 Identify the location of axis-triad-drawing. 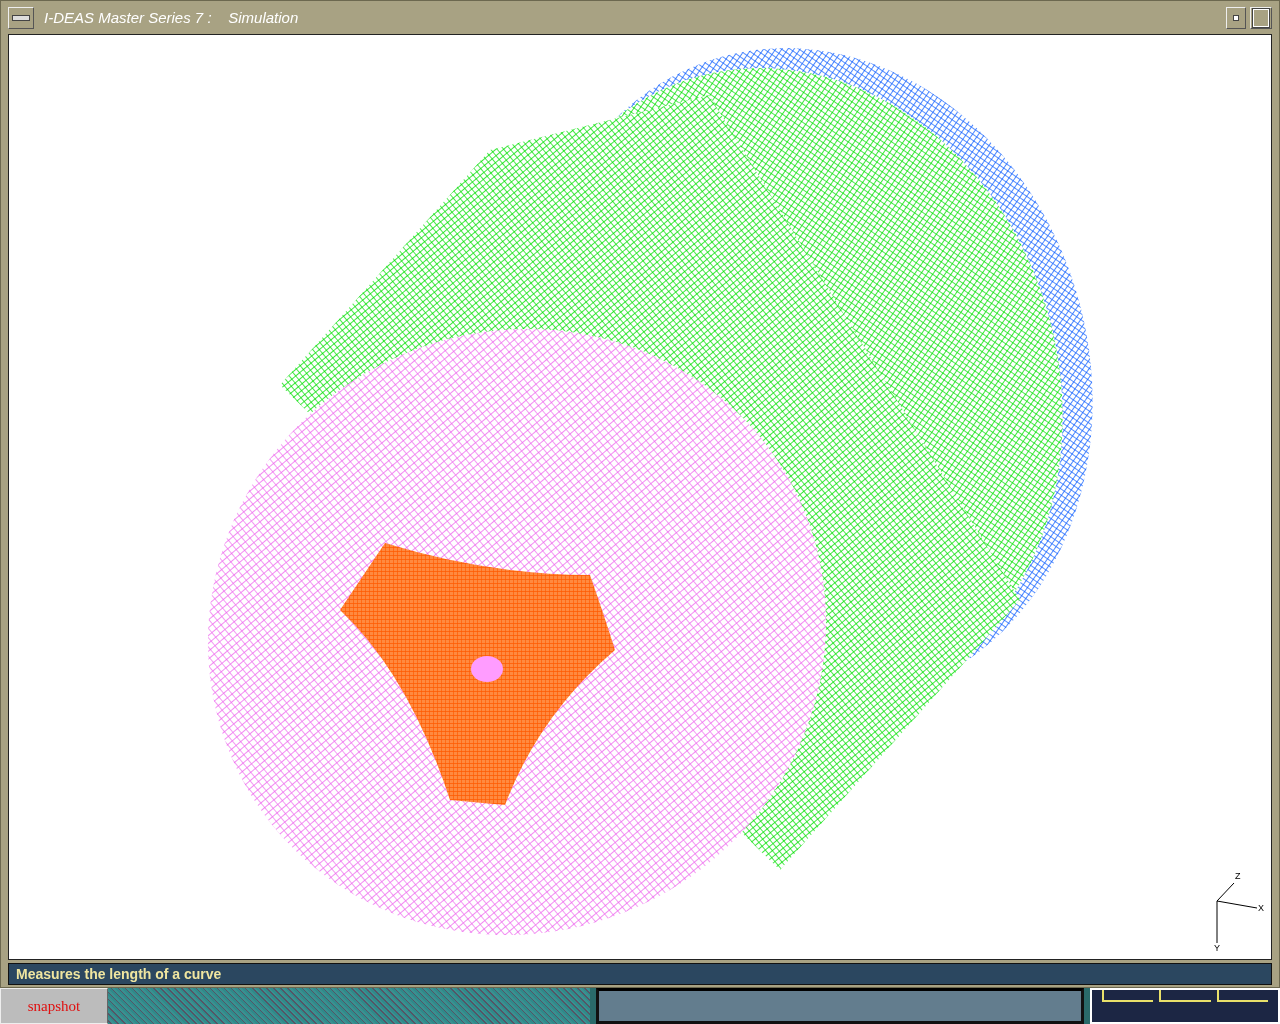
(1237, 913).